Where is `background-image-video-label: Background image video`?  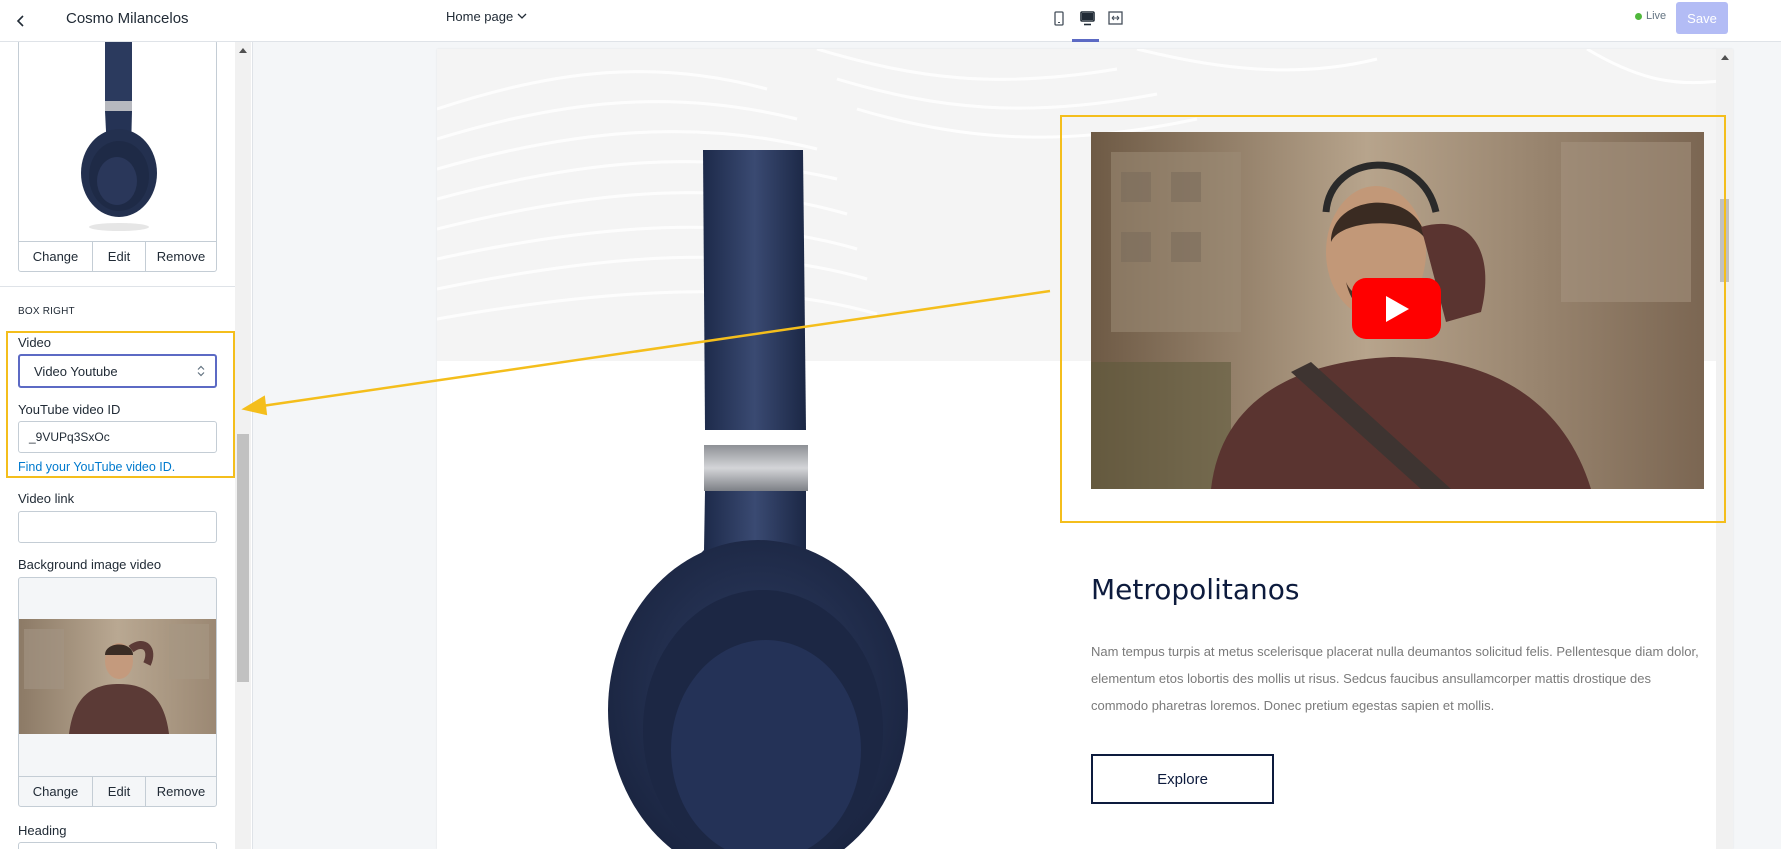 background-image-video-label: Background image video is located at coordinates (90, 564).